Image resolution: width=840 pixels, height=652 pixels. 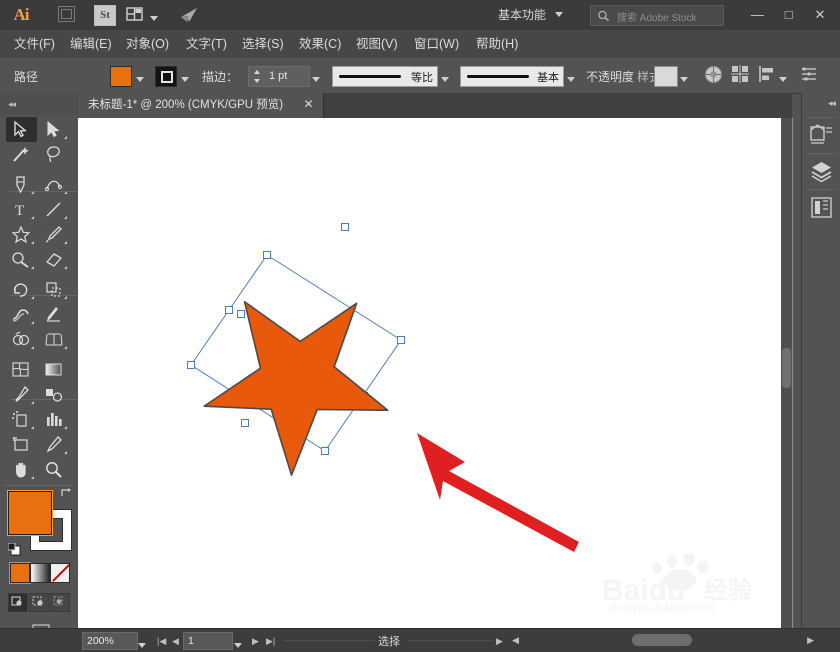 What do you see at coordinates (666, 76) in the screenshot?
I see `graphic-style-swatch` at bounding box center [666, 76].